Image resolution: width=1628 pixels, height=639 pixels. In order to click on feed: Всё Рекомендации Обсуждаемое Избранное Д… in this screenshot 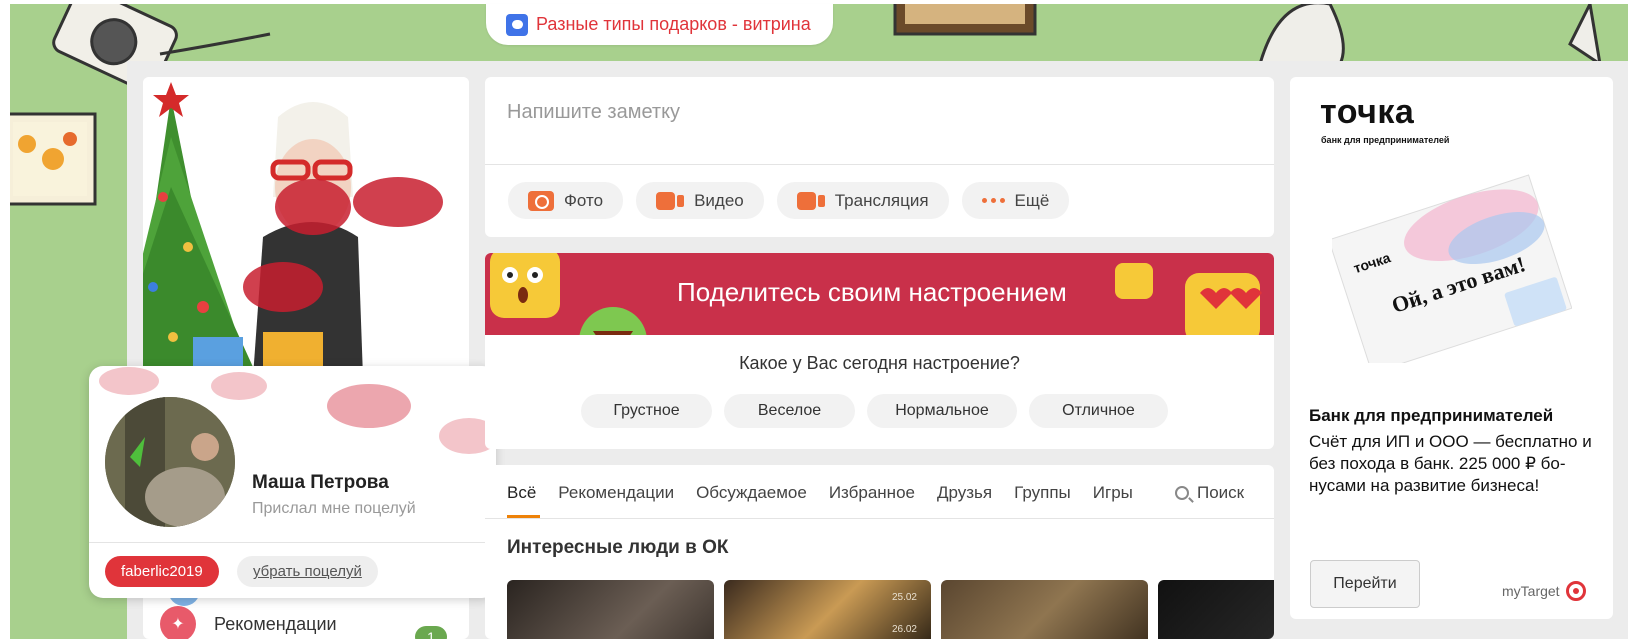, I will do `click(879, 552)`.